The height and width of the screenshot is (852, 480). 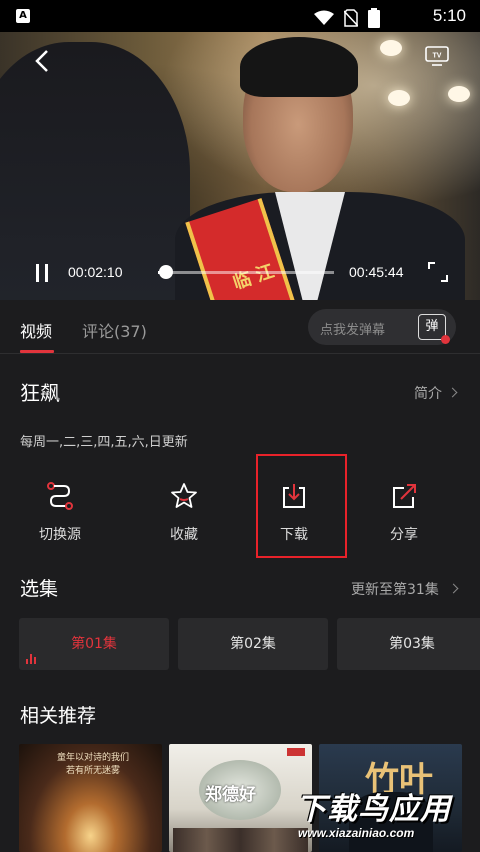 What do you see at coordinates (240, 16) in the screenshot?
I see `status-bar: A 5:10` at bounding box center [240, 16].